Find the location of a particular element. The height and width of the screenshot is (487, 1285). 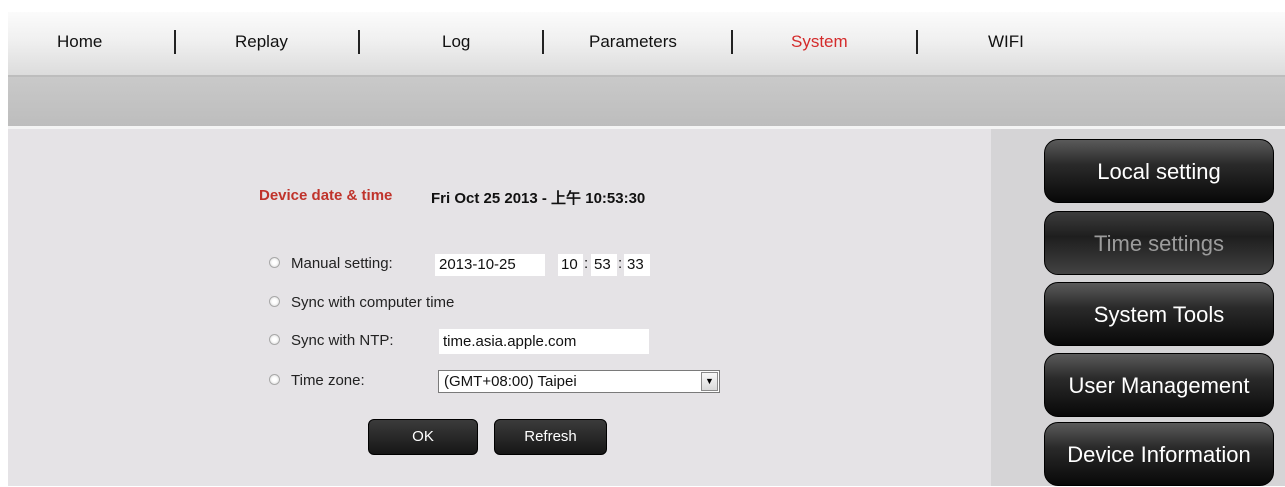

sidebar-item-time-settings: Time settings is located at coordinates (1159, 243).